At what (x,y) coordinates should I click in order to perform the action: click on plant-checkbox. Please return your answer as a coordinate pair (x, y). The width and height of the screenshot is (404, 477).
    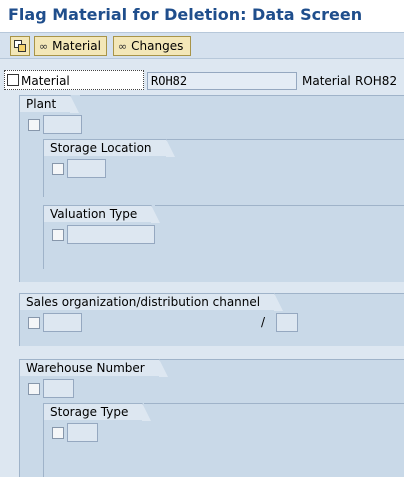
    Looking at the image, I should click on (34, 125).